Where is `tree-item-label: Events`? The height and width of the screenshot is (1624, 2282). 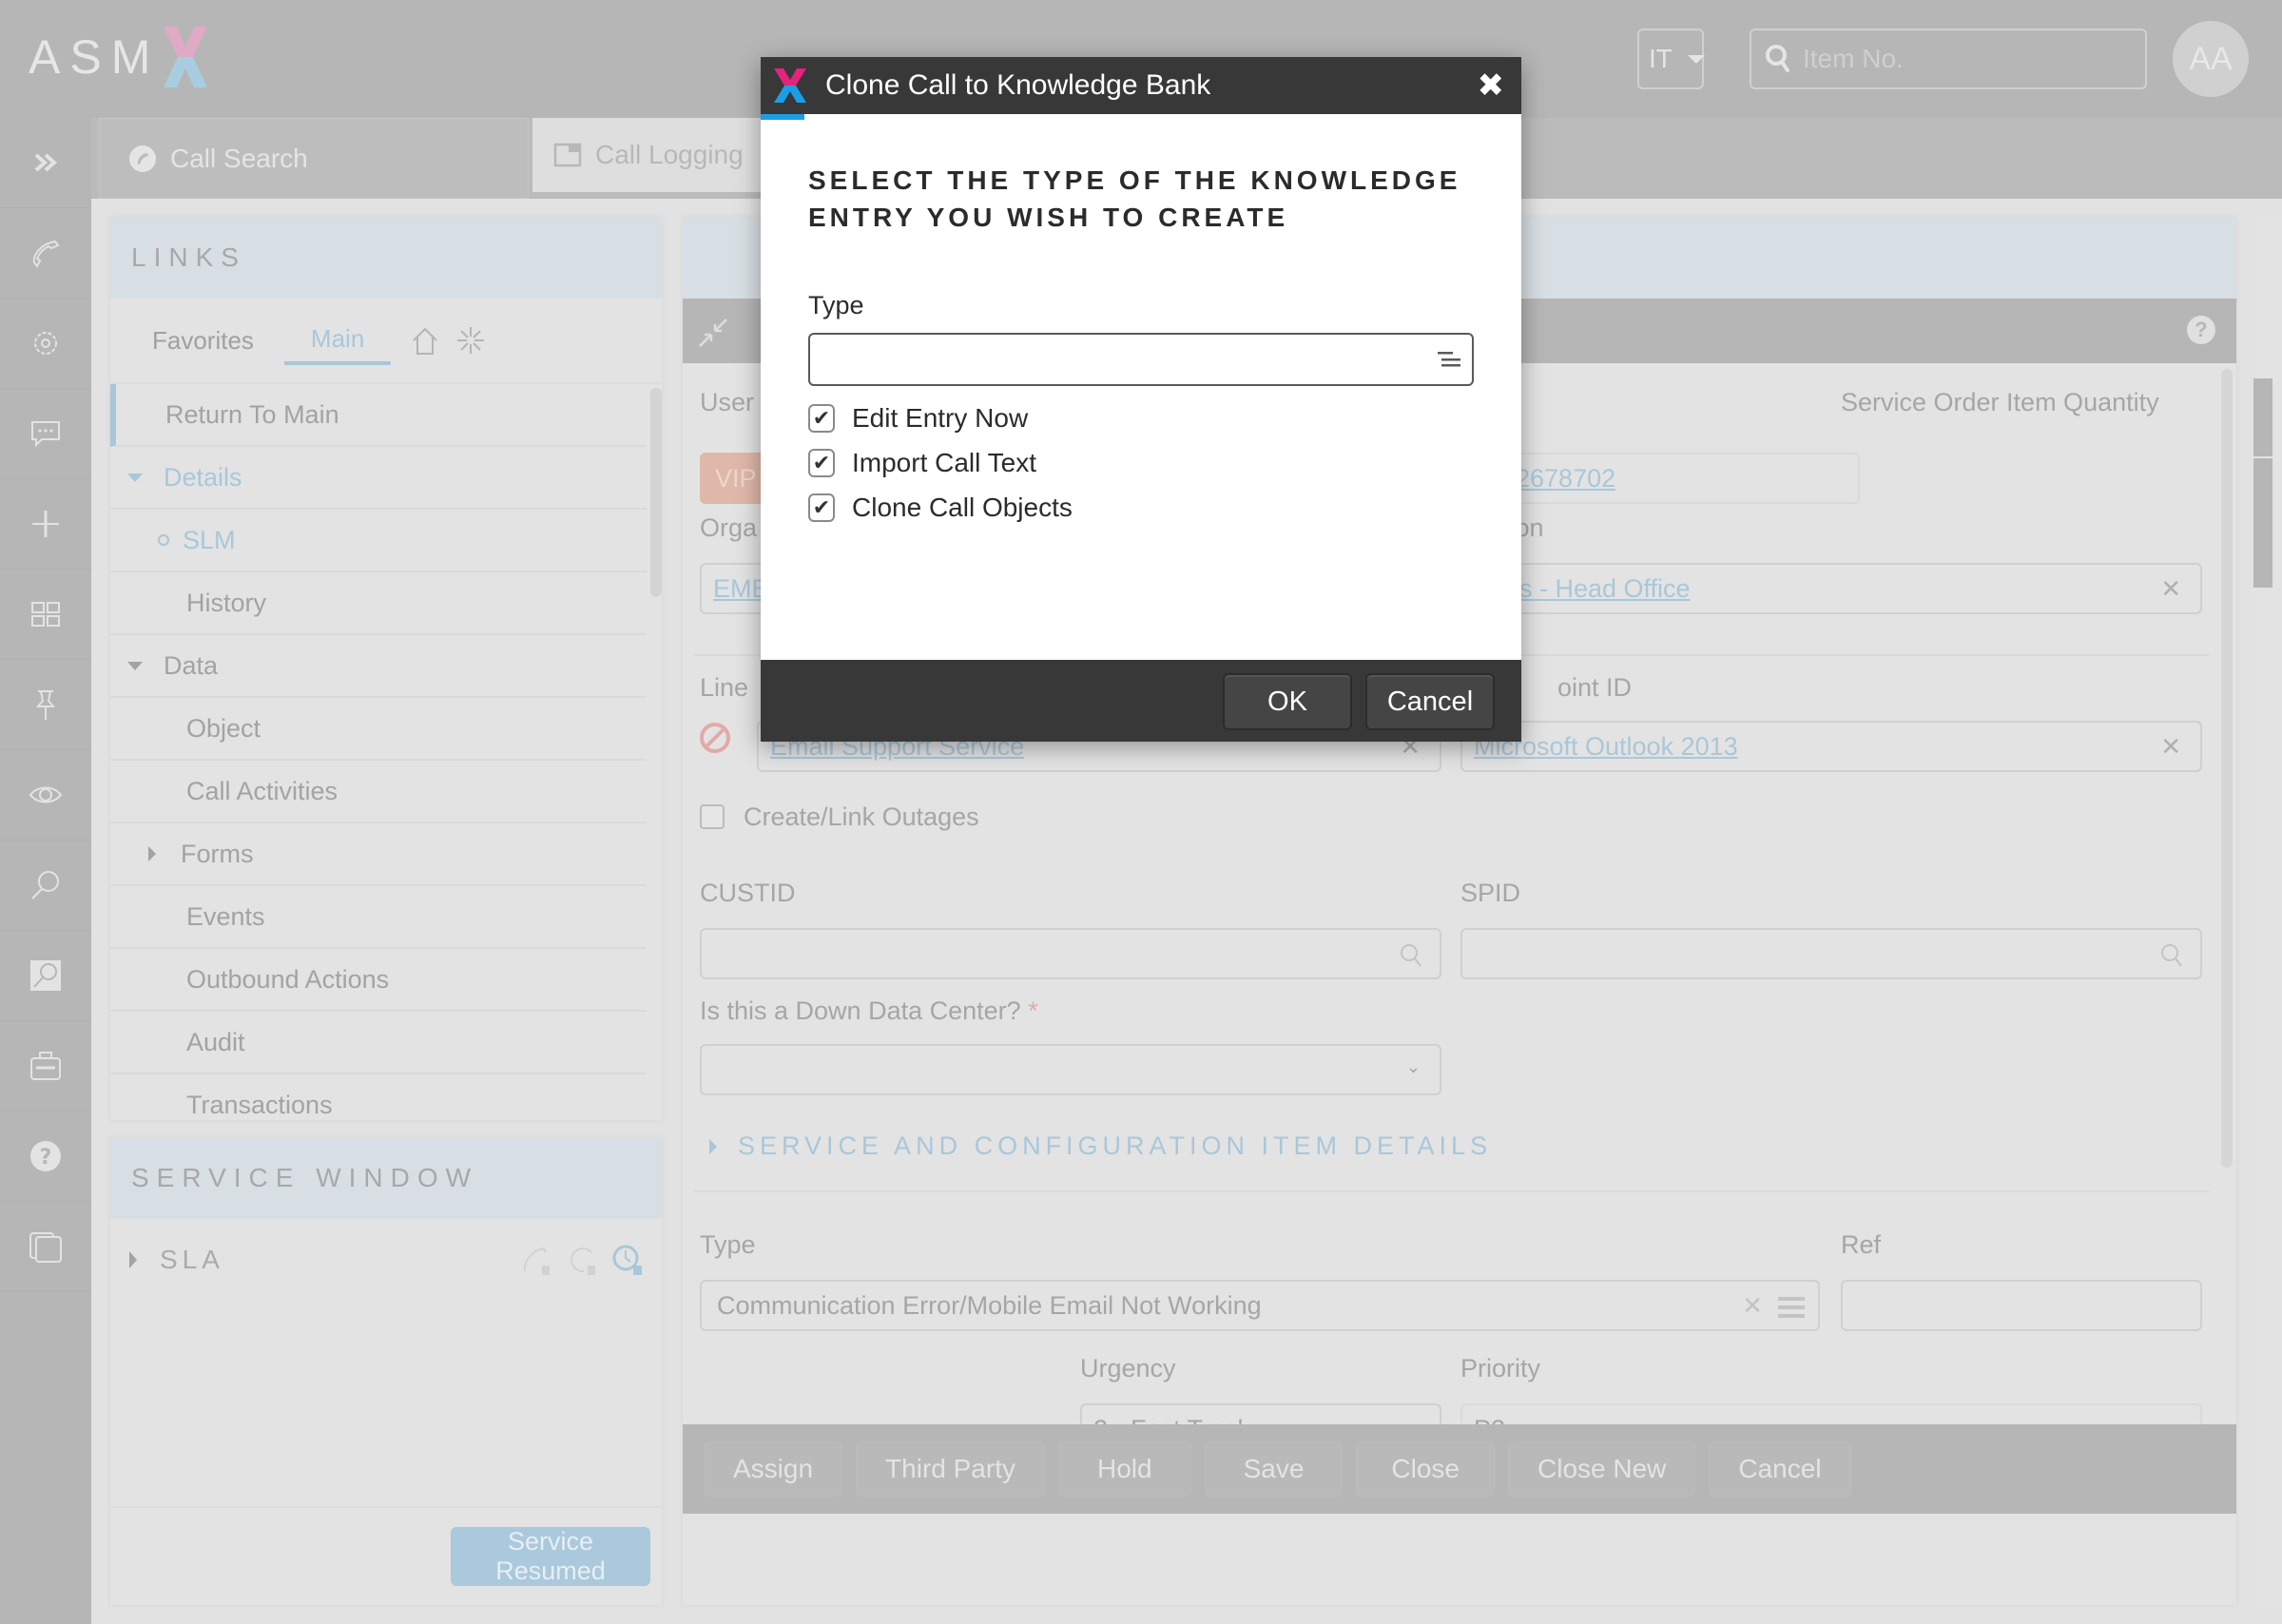 tree-item-label: Events is located at coordinates (225, 916).